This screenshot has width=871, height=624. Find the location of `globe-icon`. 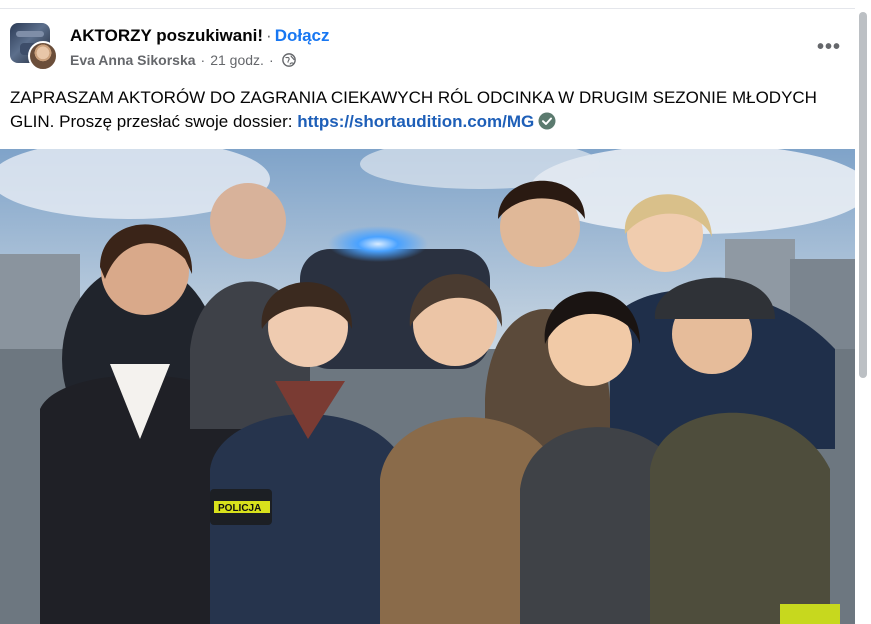

globe-icon is located at coordinates (288, 60).